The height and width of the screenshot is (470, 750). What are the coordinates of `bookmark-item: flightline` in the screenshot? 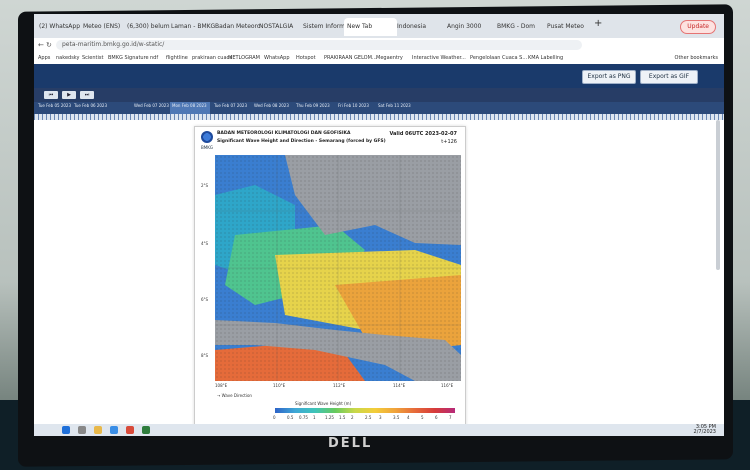 It's located at (177, 58).